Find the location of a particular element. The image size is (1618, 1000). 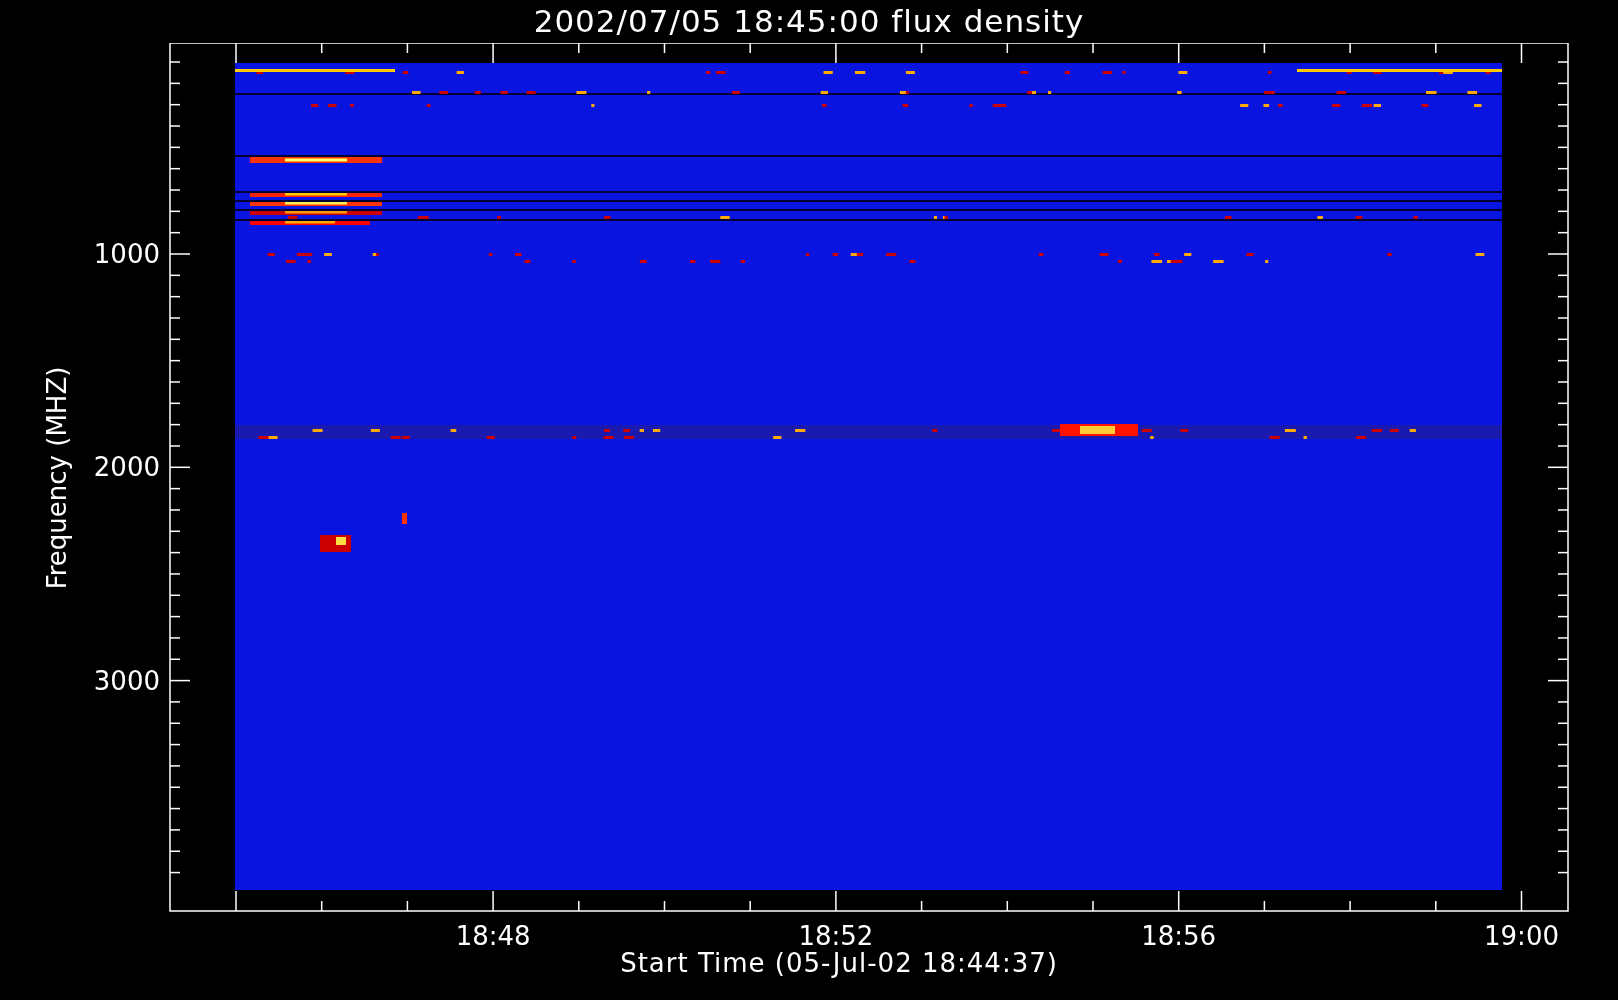

axis-tick-label: 18:52 is located at coordinates (836, 934).